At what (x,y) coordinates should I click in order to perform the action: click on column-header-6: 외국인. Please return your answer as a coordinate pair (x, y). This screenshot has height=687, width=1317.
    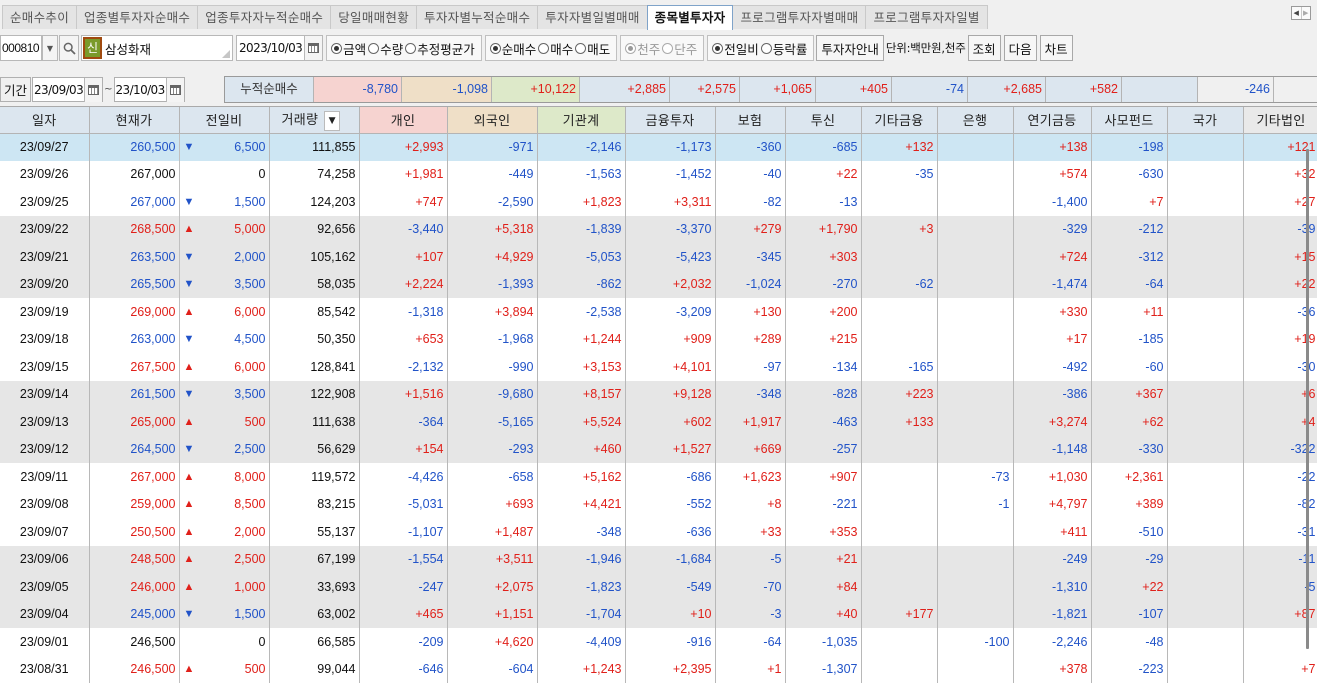
    Looking at the image, I should click on (492, 120).